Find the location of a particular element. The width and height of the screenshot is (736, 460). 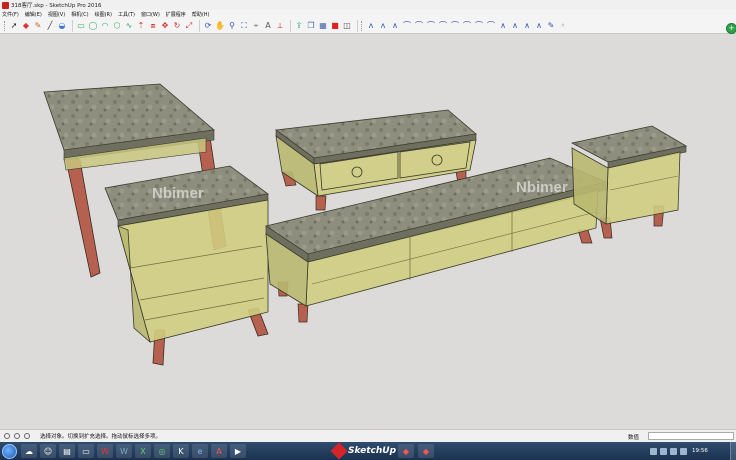

paint-bucket-icon: ◒ is located at coordinates (62, 26).